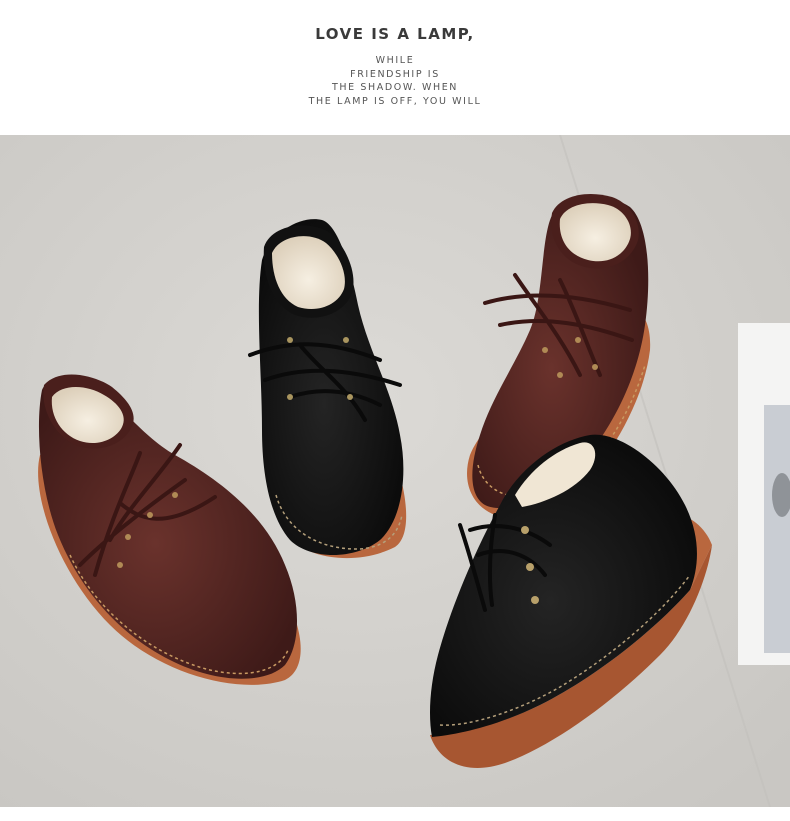 The image size is (790, 821). Describe the element at coordinates (395, 60) in the screenshot. I see `tagline-line-1: WHILE` at that location.